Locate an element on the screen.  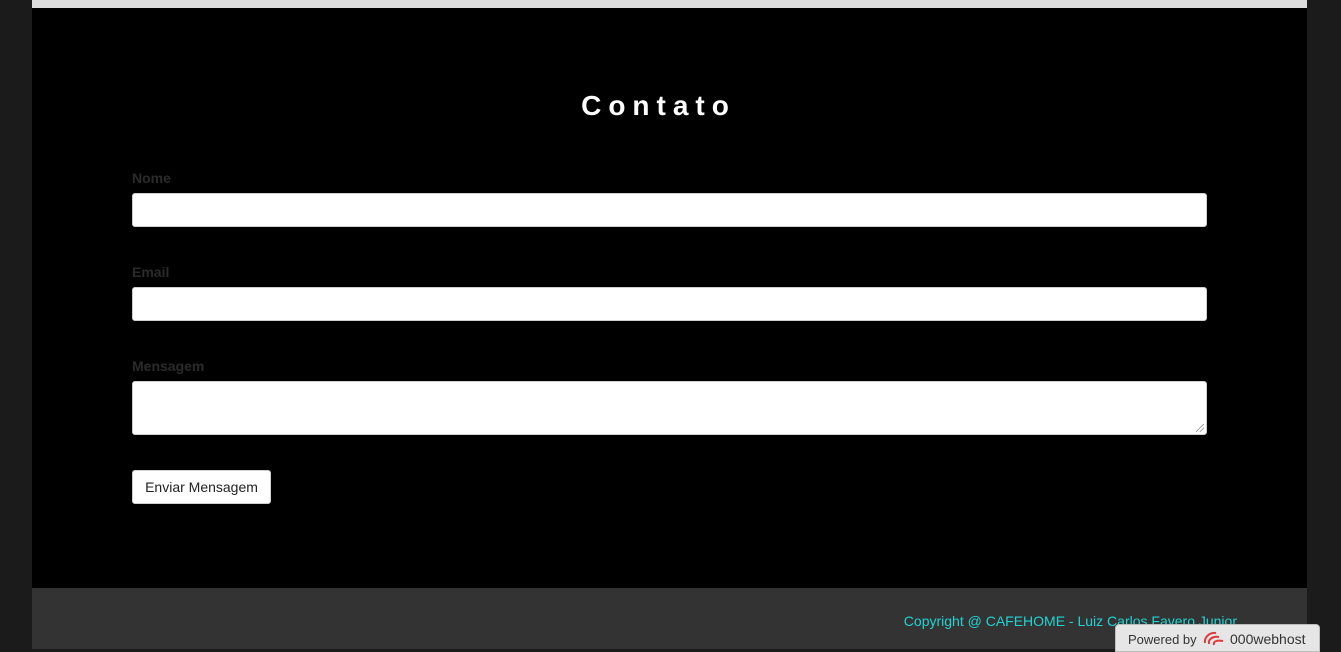
badge-brand-text: 000webhost is located at coordinates (1268, 639).